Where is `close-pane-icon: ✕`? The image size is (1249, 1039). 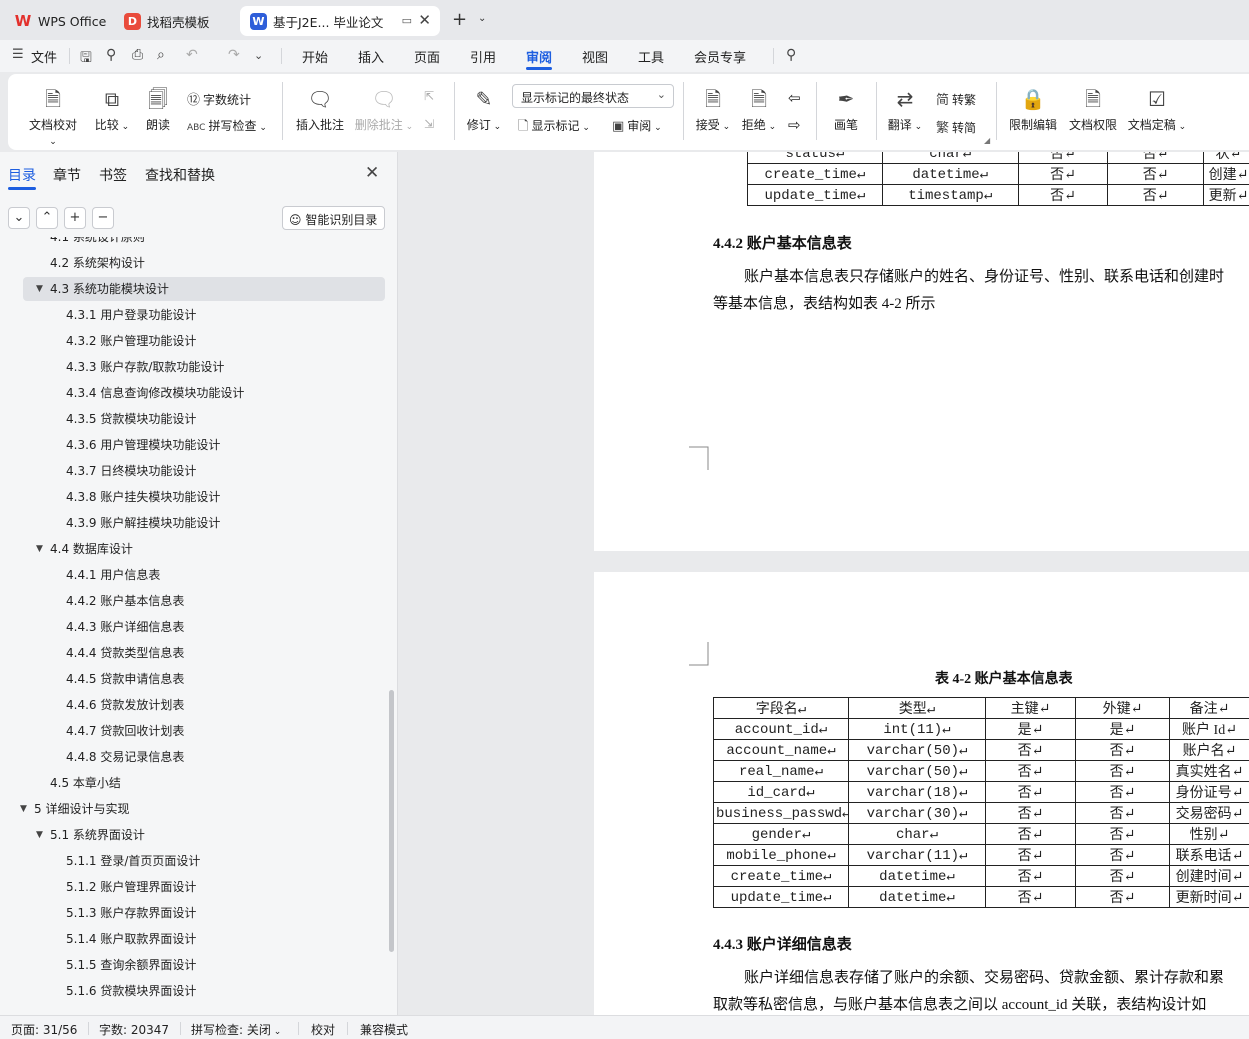
close-pane-icon: ✕ is located at coordinates (372, 173).